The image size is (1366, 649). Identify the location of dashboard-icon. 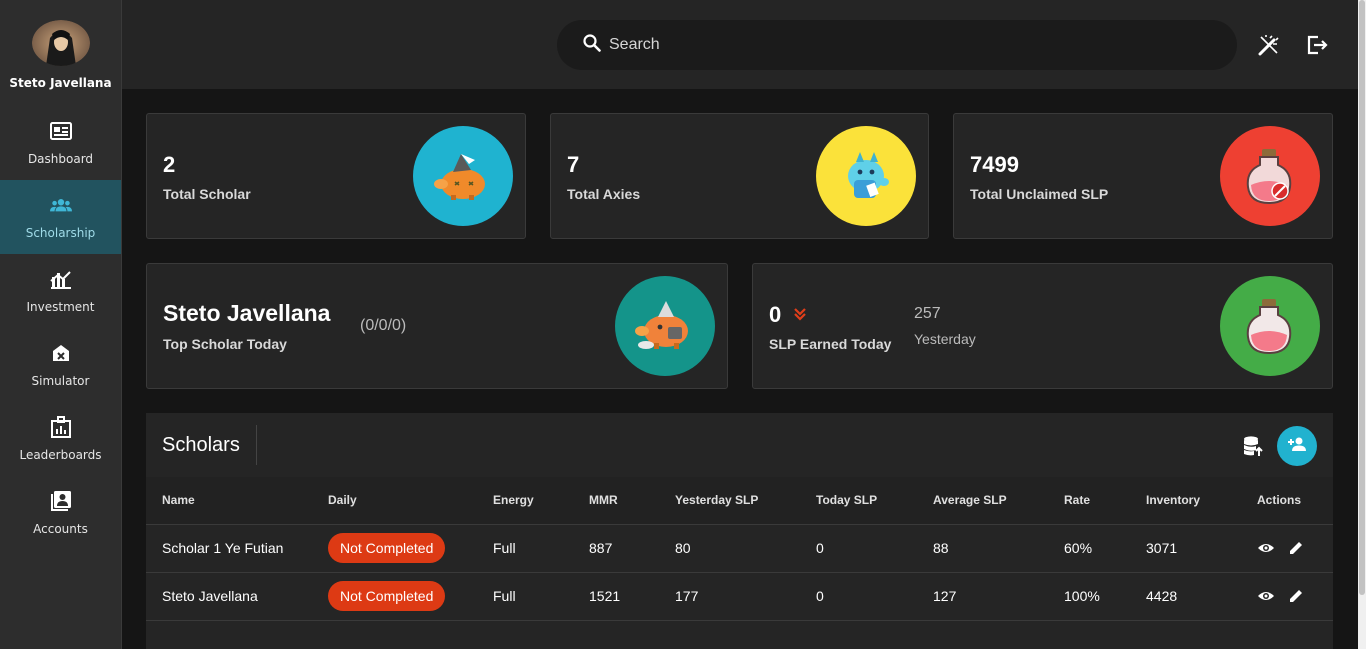
(60, 131).